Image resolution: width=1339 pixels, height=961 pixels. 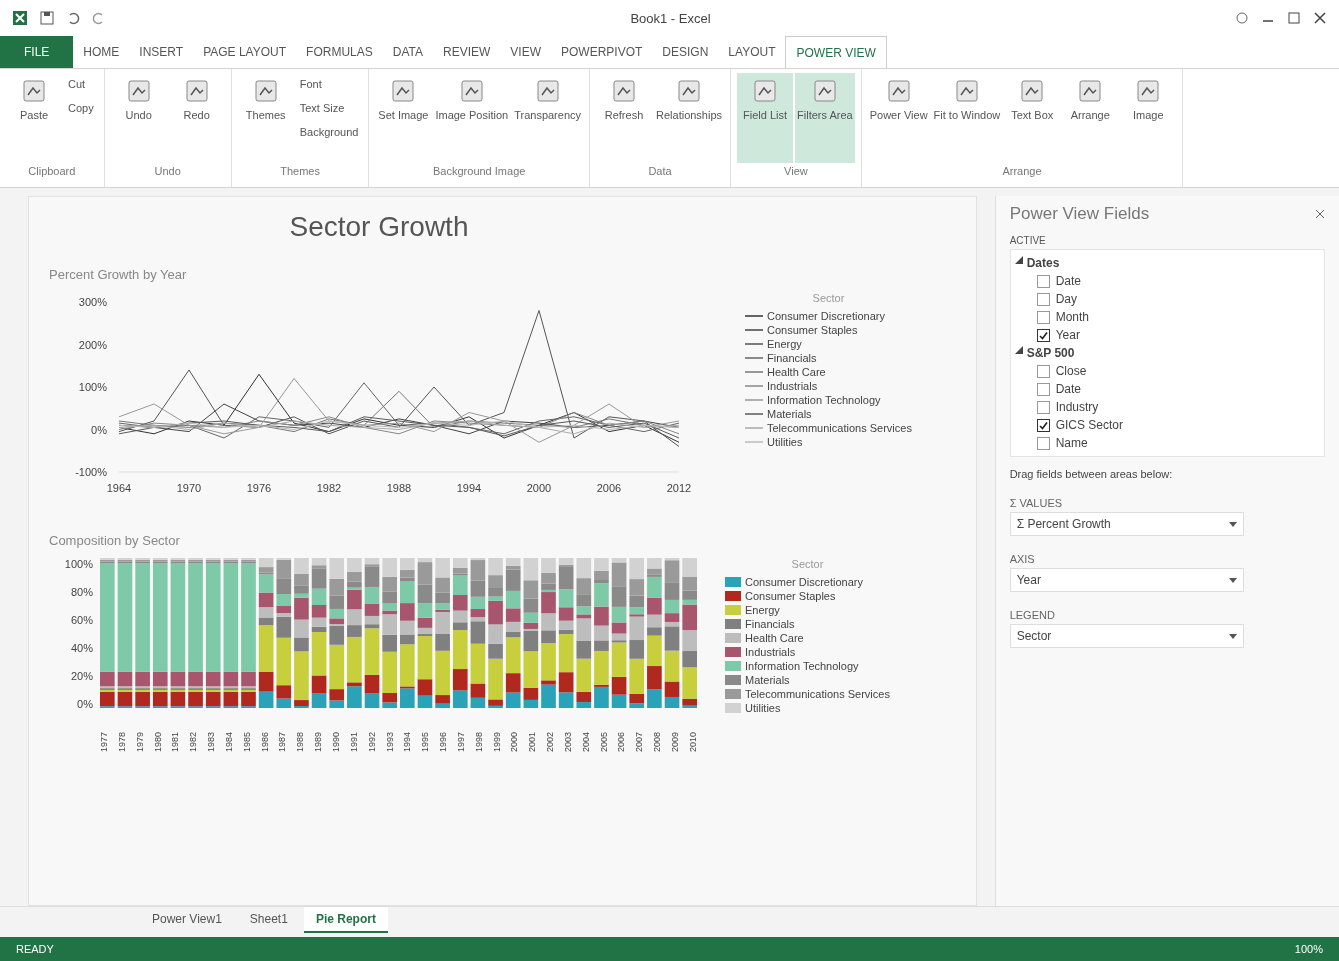 What do you see at coordinates (379, 227) in the screenshot?
I see `report-title: Sector Growth` at bounding box center [379, 227].